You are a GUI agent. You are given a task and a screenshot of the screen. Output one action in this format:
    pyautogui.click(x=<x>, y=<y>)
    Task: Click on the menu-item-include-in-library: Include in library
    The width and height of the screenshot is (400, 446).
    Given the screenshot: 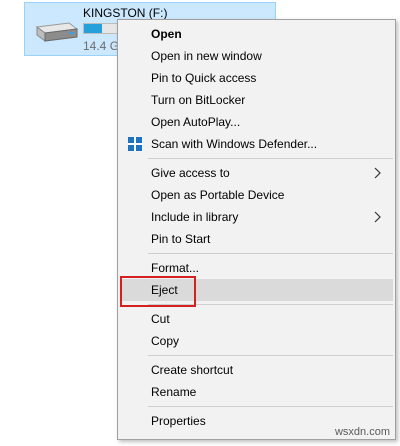 What is the action you would take?
    pyautogui.click(x=256, y=217)
    